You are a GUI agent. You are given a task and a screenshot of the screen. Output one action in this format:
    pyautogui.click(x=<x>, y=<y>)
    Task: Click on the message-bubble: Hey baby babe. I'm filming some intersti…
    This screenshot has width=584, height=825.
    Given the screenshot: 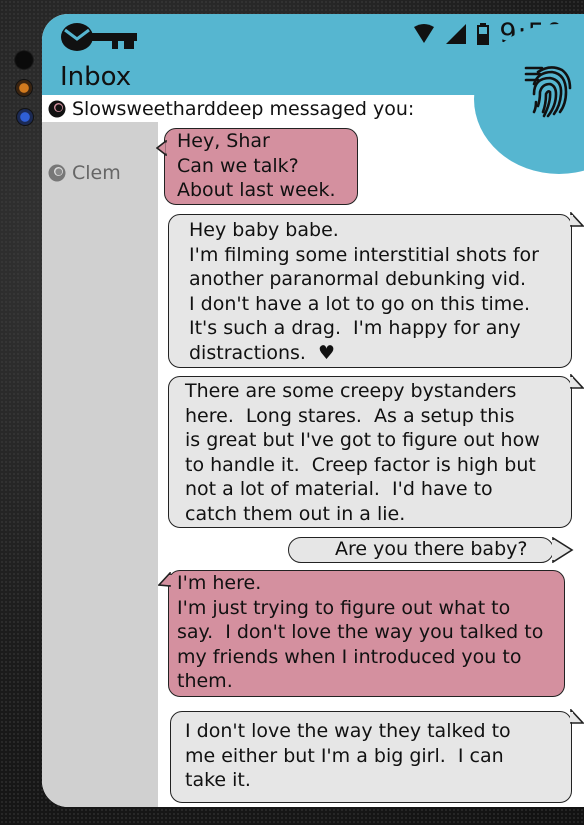 What is the action you would take?
    pyautogui.click(x=370, y=291)
    